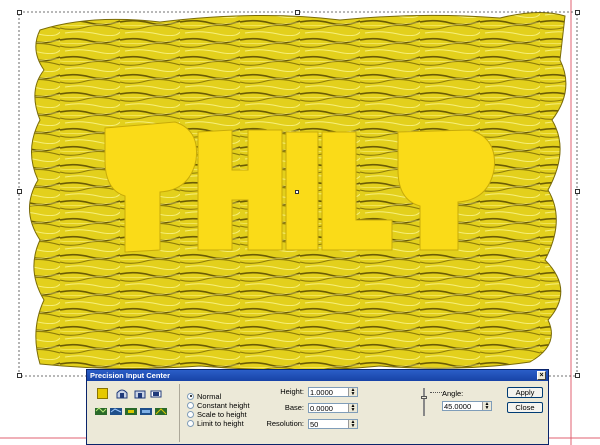  I want to click on emboss-tool-4-icon, so click(146, 411).